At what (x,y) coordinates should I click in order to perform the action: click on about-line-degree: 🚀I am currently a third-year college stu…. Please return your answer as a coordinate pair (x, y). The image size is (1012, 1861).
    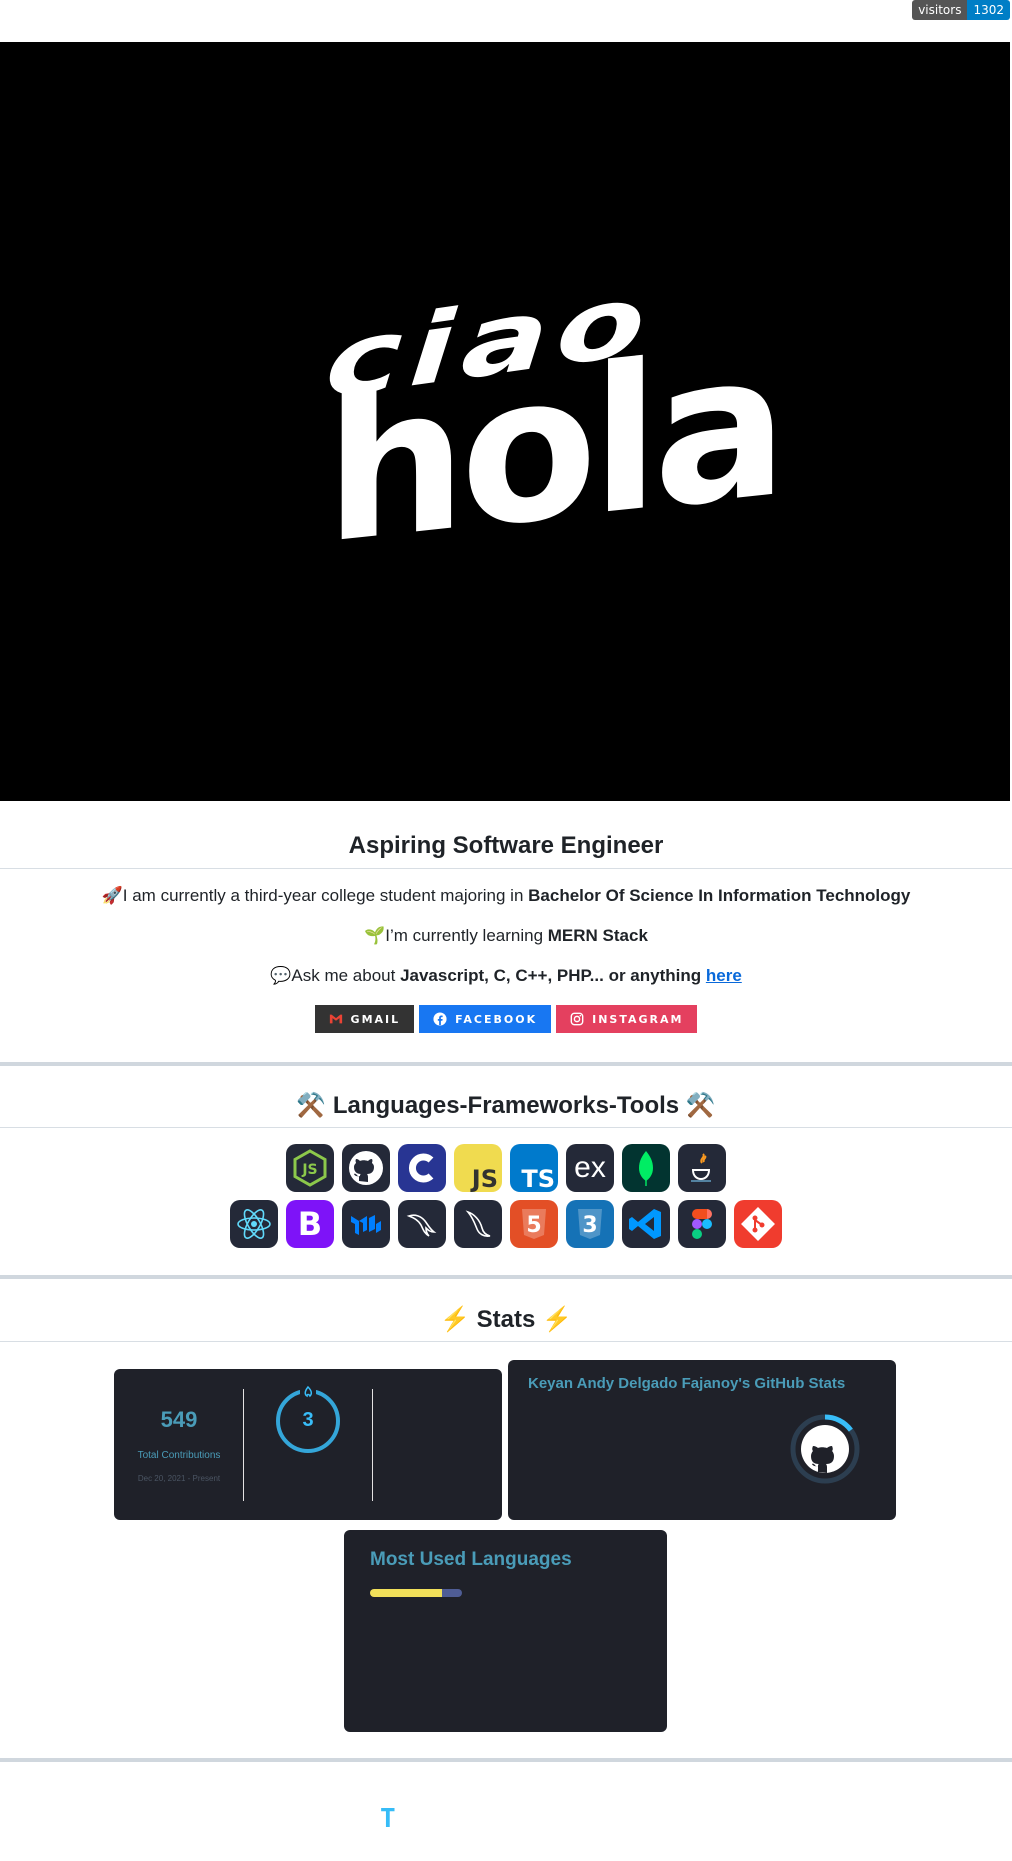
    Looking at the image, I should click on (506, 896).